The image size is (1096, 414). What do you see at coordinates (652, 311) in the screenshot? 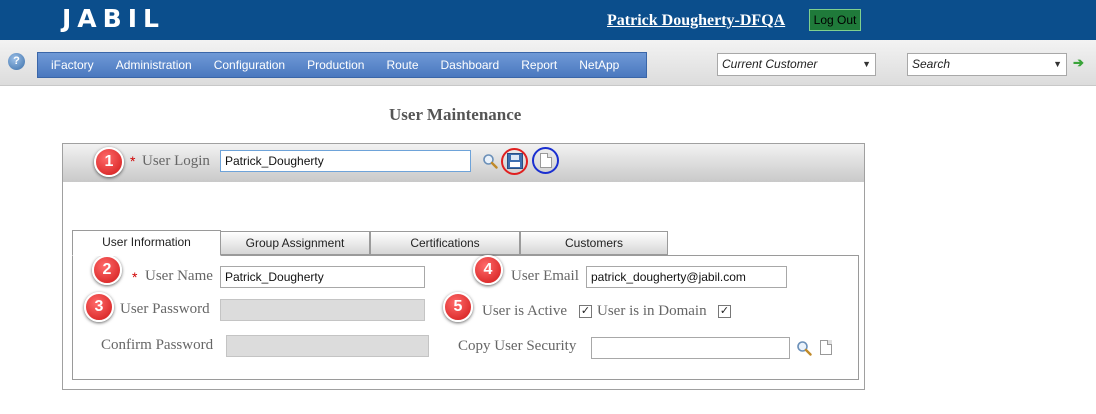
I see `user-in-domain-label: User is in Domain` at bounding box center [652, 311].